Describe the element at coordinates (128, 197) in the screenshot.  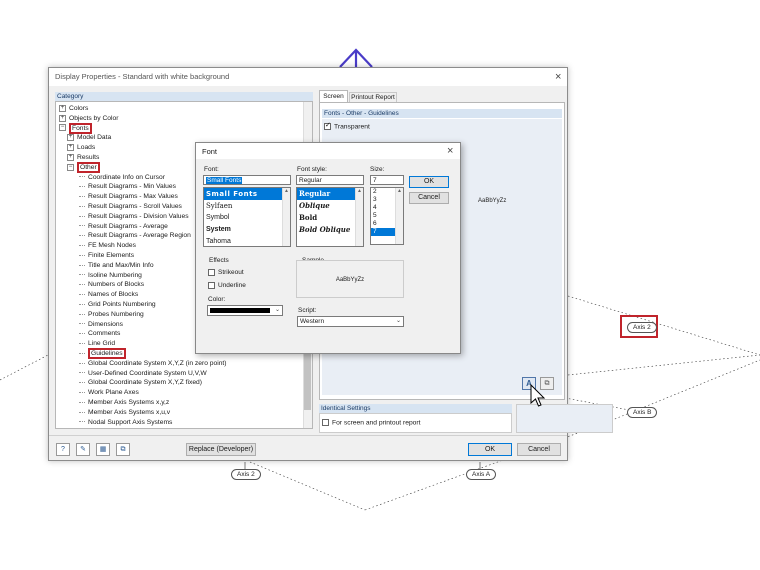
I see `tree-item: Result Diagrams - Max Values` at that location.